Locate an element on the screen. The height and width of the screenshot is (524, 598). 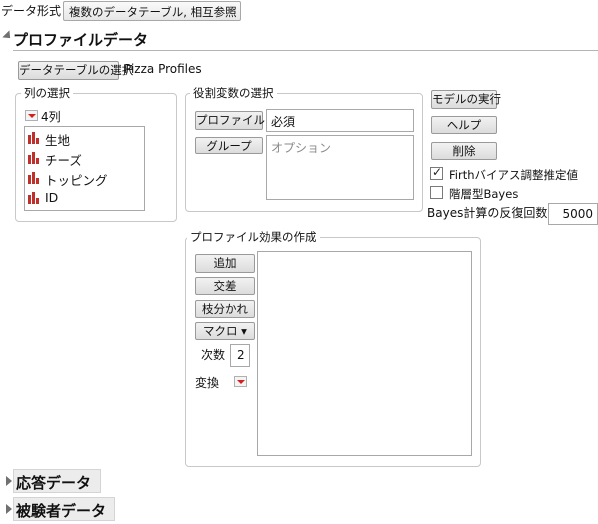
list-item: トッピング is located at coordinates (85, 178).